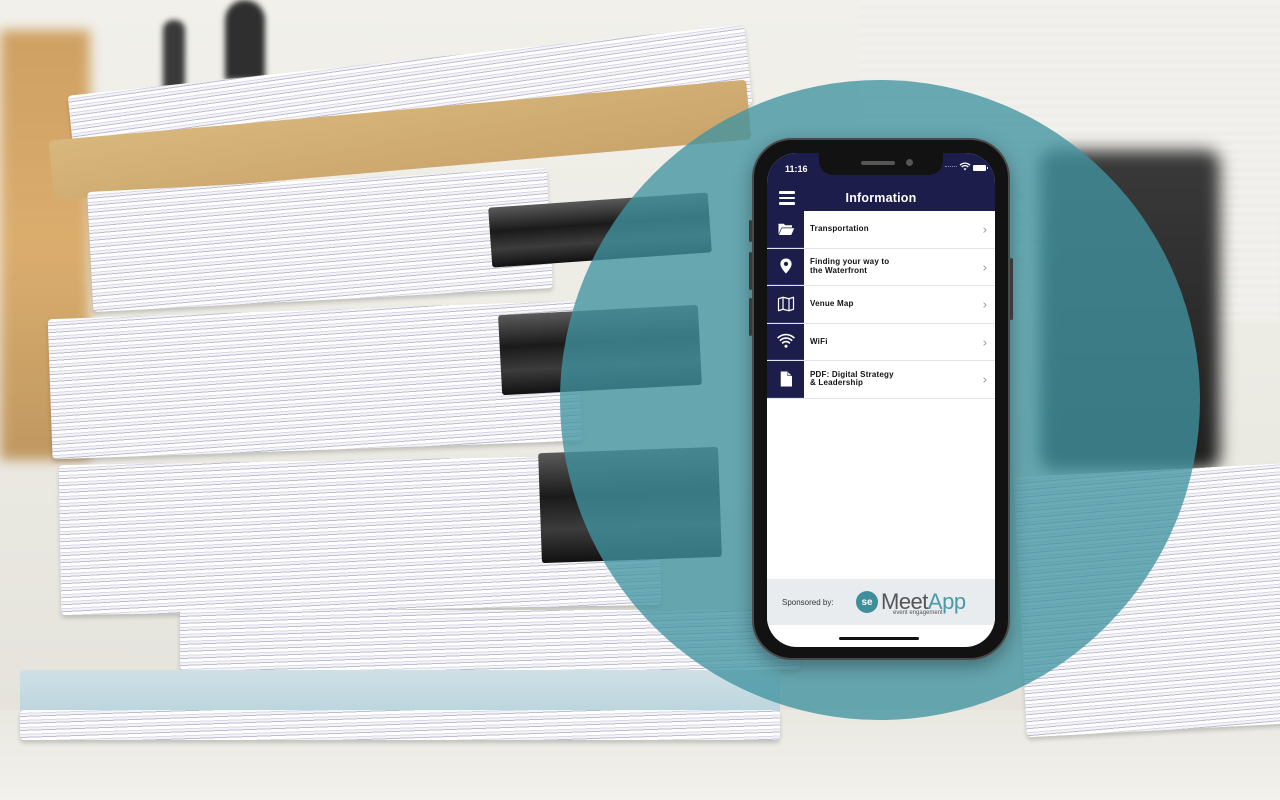 The image size is (1280, 800). I want to click on logo-tagline: event engagement, so click(918, 612).